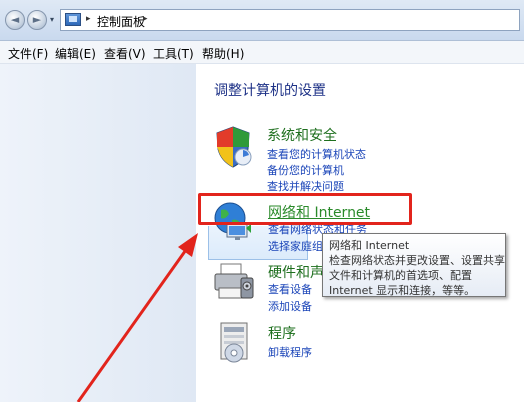 This screenshot has width=524, height=402. What do you see at coordinates (73, 19) in the screenshot?
I see `control-panel-icon` at bounding box center [73, 19].